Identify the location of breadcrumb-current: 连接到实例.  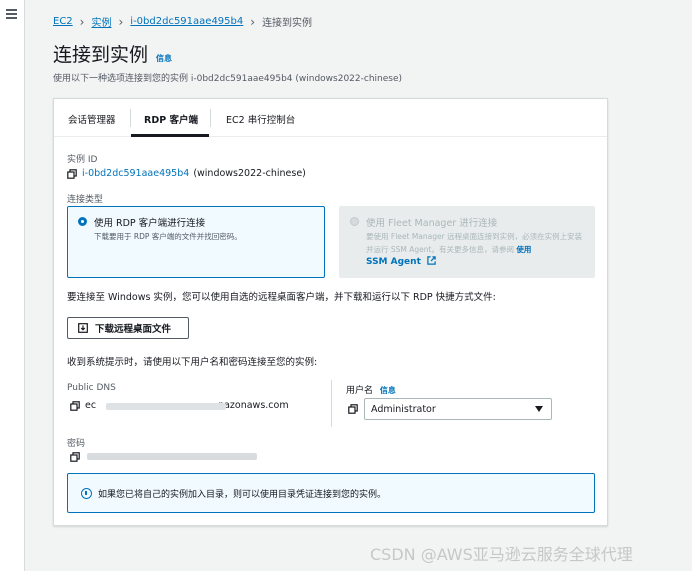
(287, 23).